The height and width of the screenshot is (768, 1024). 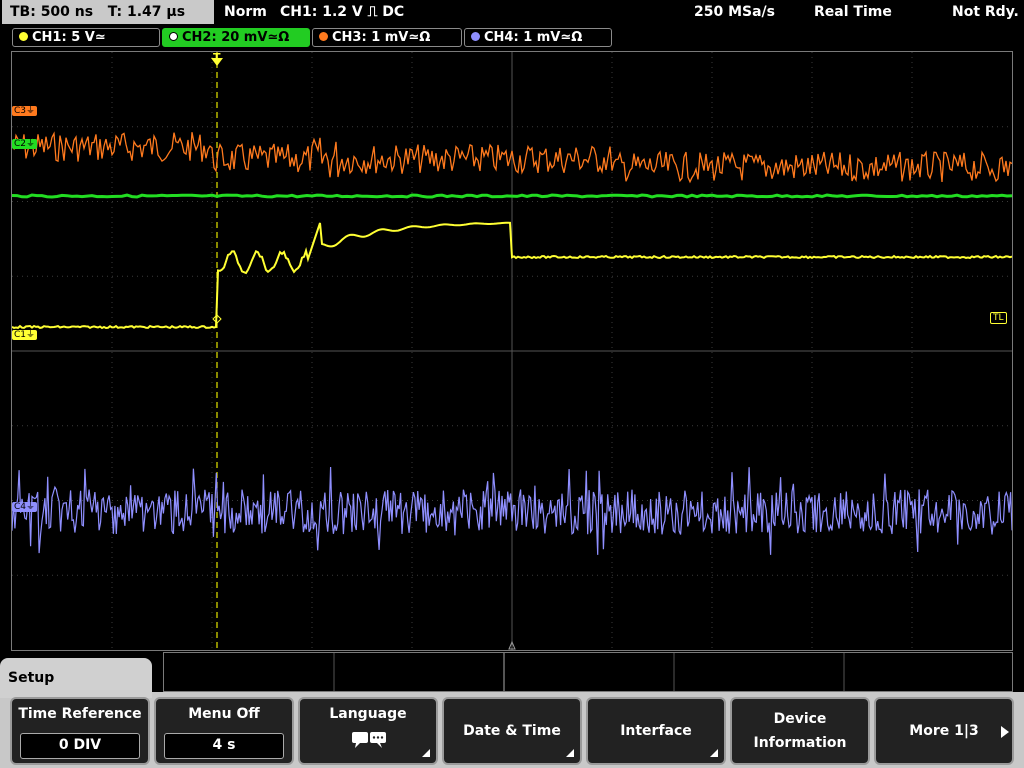 I want to click on menu-off-label: Menu Off, so click(x=224, y=714).